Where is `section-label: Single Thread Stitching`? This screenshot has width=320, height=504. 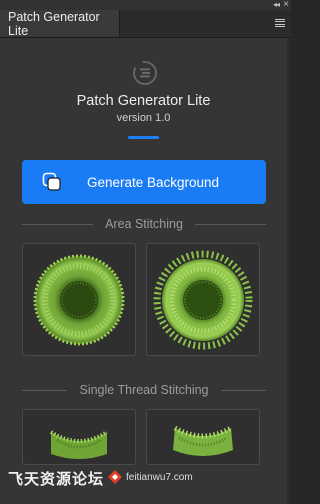 section-label: Single Thread Stitching is located at coordinates (144, 390).